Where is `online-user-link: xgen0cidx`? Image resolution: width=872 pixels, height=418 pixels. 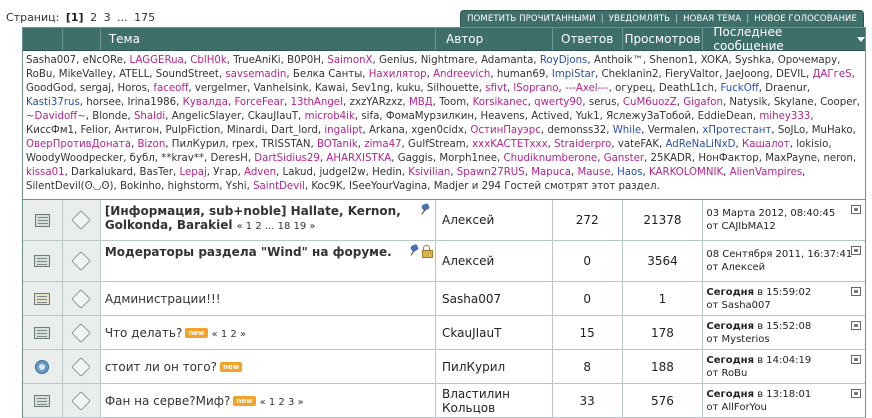 online-user-link: xgen0cidx is located at coordinates (437, 130).